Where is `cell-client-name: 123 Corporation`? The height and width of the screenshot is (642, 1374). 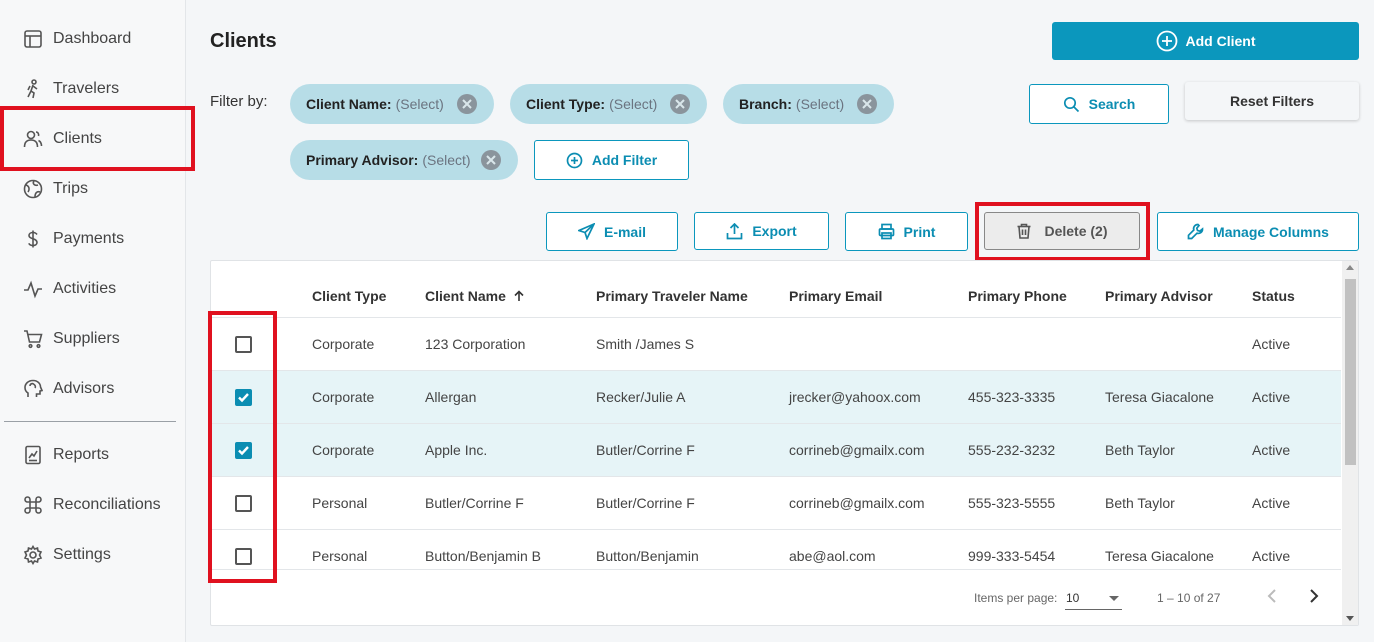 cell-client-name: 123 Corporation is located at coordinates (475, 344).